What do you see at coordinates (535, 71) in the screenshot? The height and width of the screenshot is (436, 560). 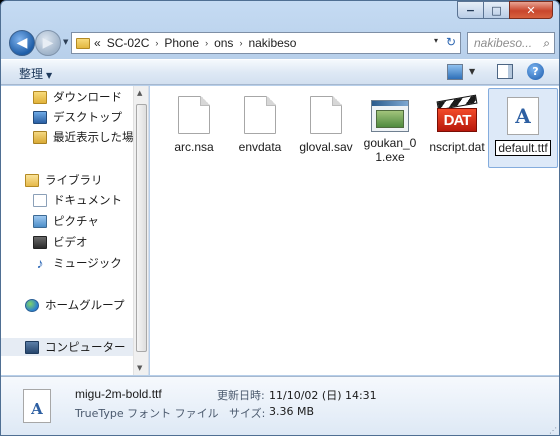 I see `help-icon: ?` at bounding box center [535, 71].